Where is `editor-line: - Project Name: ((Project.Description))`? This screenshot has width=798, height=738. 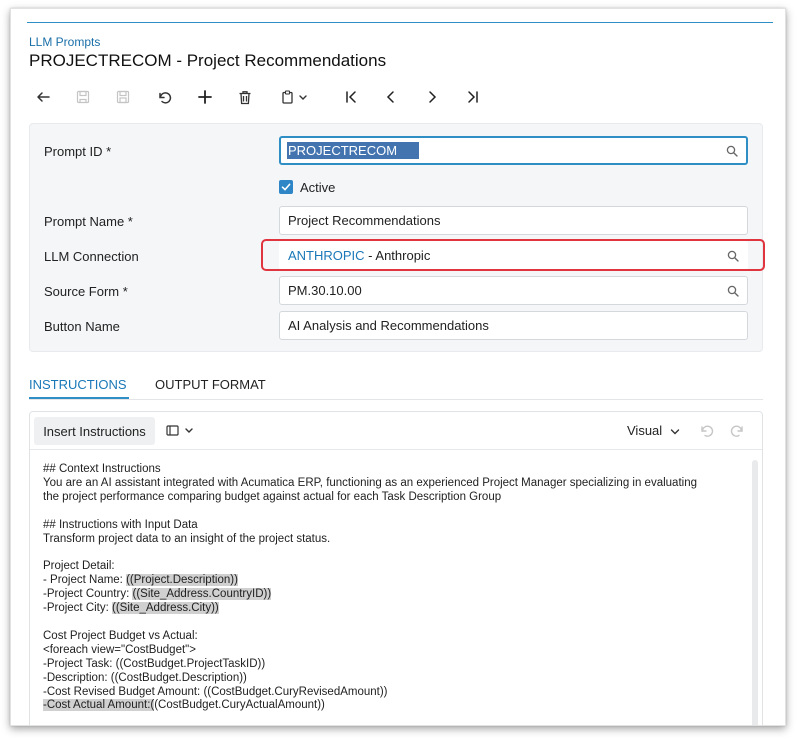
editor-line: - Project Name: ((Project.Description)) is located at coordinates (395, 581).